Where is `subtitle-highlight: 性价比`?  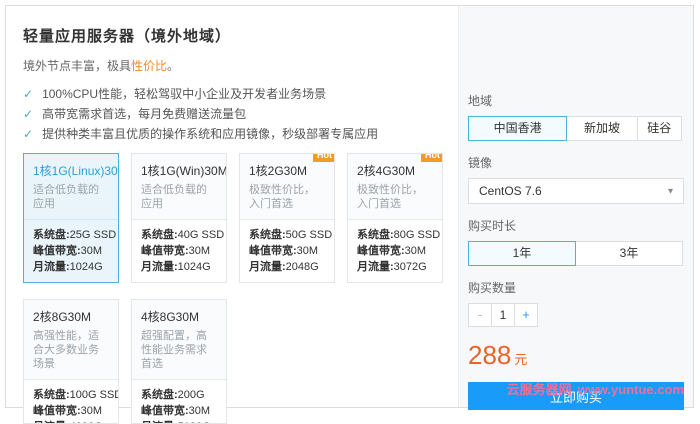
subtitle-highlight: 性价比 is located at coordinates (149, 66).